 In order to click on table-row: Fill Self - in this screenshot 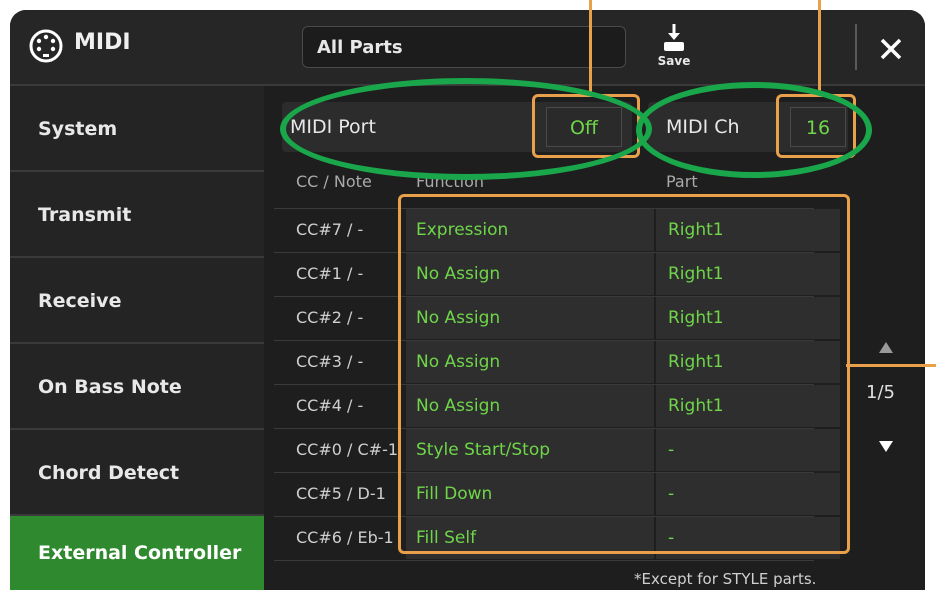, I will do `click(623, 538)`.